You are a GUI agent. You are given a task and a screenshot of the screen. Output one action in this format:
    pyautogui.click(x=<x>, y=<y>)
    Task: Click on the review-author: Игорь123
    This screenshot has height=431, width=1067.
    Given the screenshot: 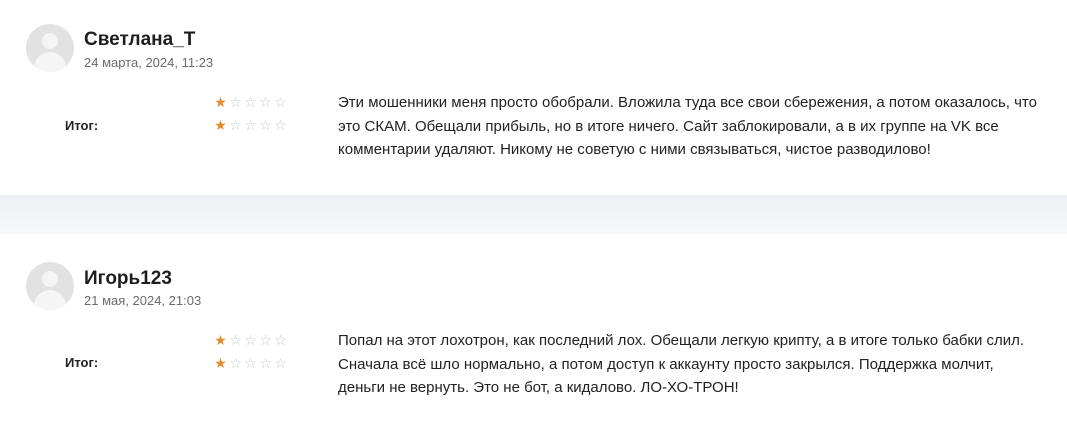 What is the action you would take?
    pyautogui.click(x=128, y=278)
    